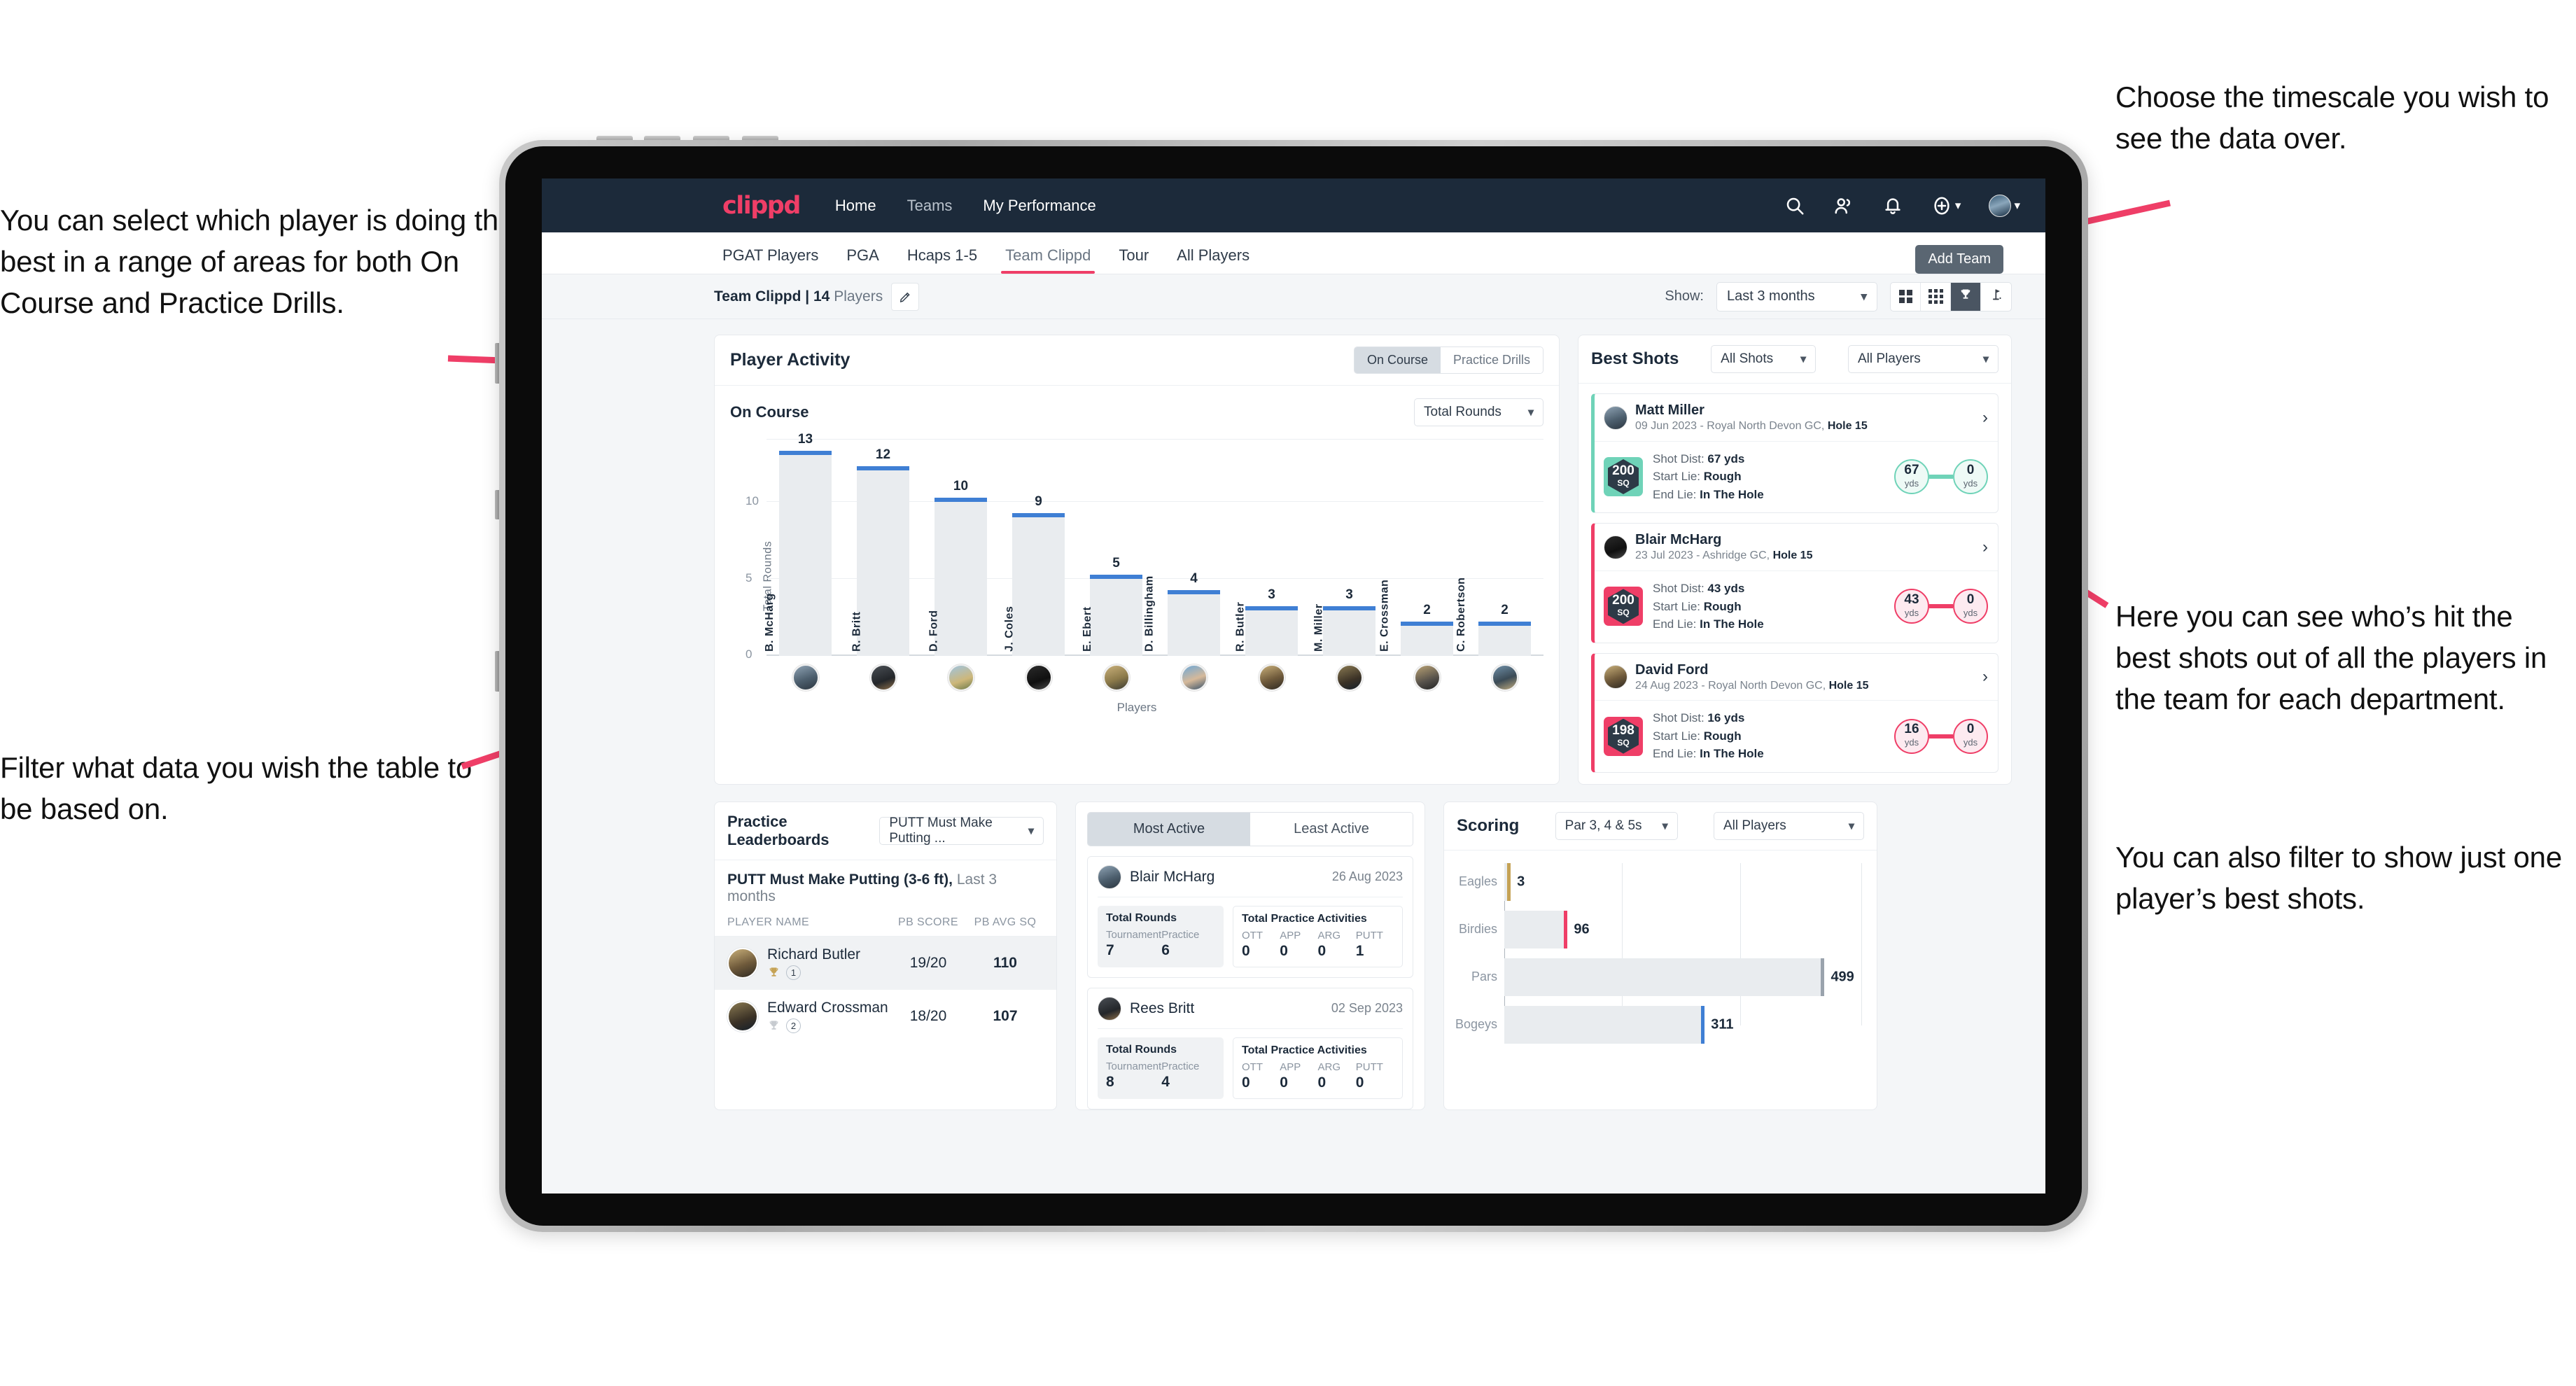 The height and width of the screenshot is (1386, 2576). Describe the element at coordinates (1246, 1082) in the screenshot. I see `val-ott: 0` at that location.